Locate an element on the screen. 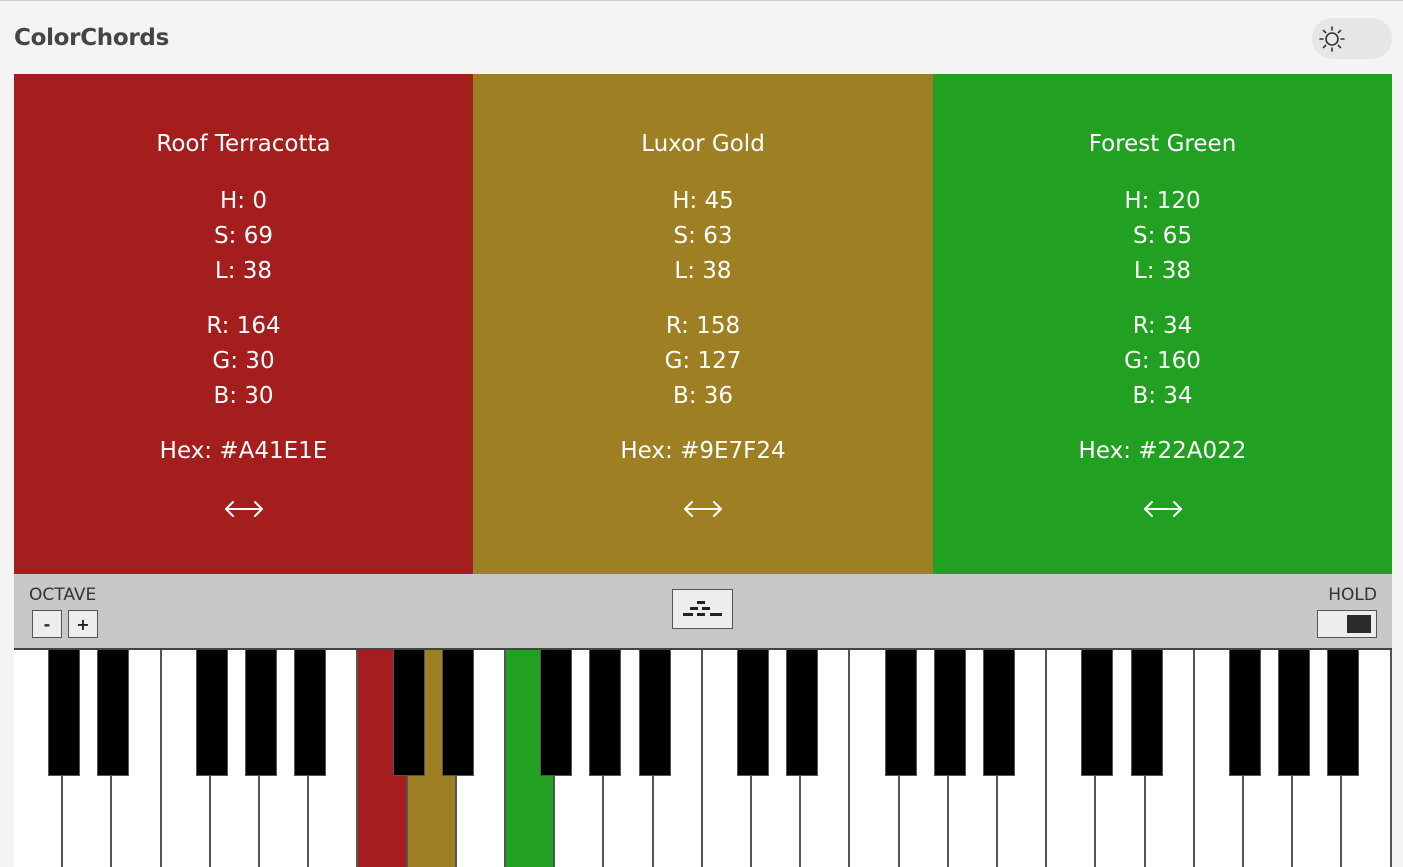 The height and width of the screenshot is (867, 1403). hold-label: HOLD is located at coordinates (1352, 595).